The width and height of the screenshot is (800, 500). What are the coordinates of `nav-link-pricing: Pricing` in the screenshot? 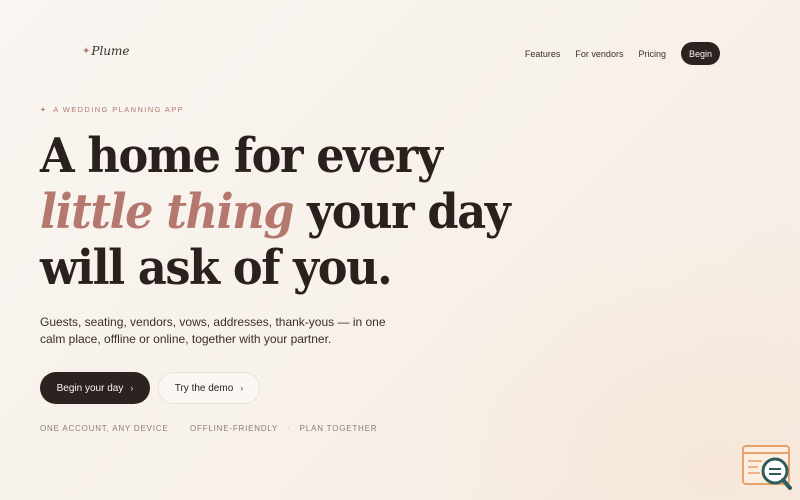 It's located at (652, 54).